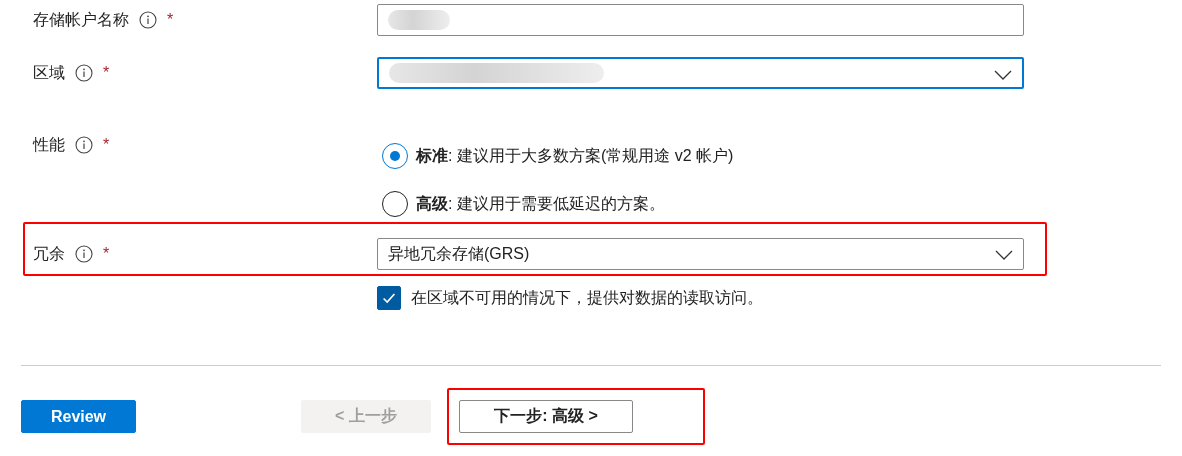 Image resolution: width=1182 pixels, height=456 pixels. Describe the element at coordinates (78, 416) in the screenshot. I see `review-button: Review` at that location.